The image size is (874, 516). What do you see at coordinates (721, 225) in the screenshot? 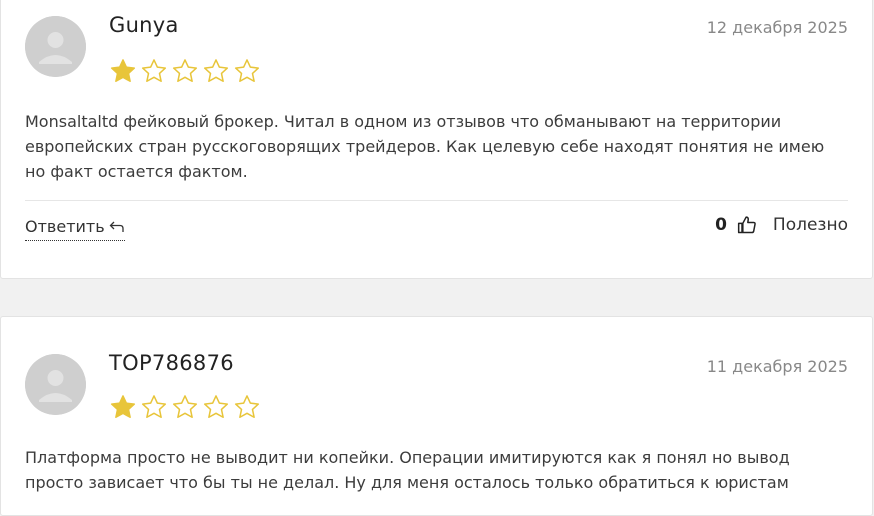
I see `vote-count: 0` at bounding box center [721, 225].